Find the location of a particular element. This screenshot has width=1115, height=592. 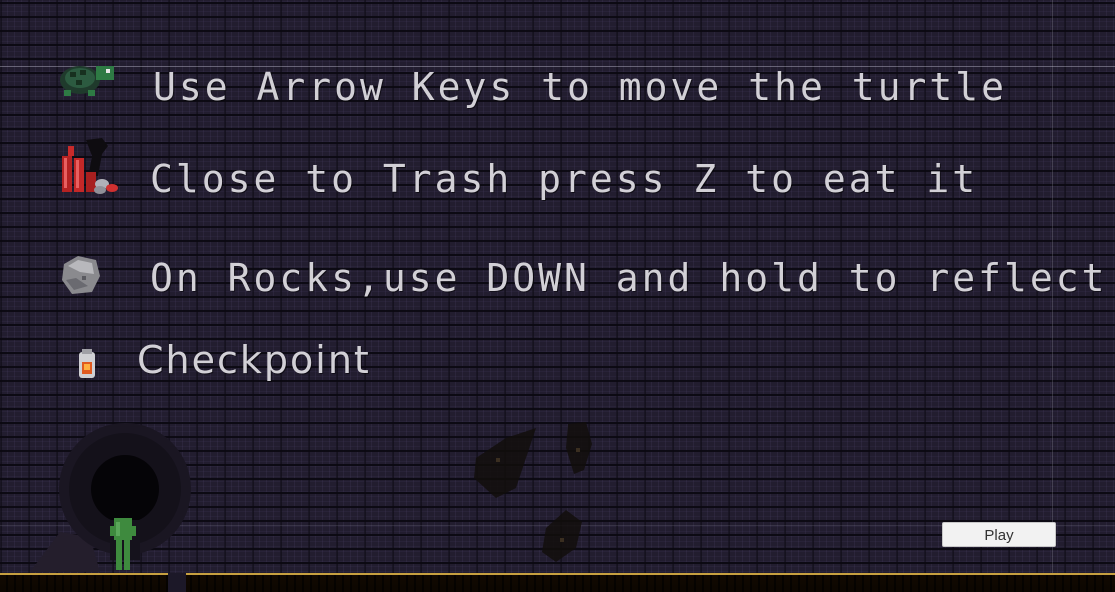

instruction-checkpoint: Checkpoint is located at coordinates (254, 360).